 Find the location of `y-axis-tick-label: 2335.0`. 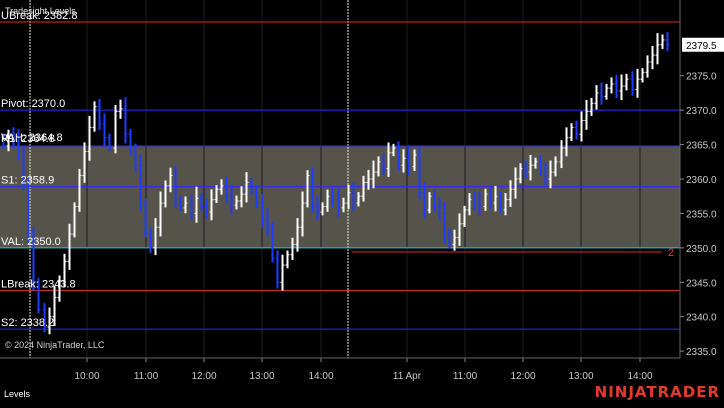

y-axis-tick-label: 2335.0 is located at coordinates (701, 352).